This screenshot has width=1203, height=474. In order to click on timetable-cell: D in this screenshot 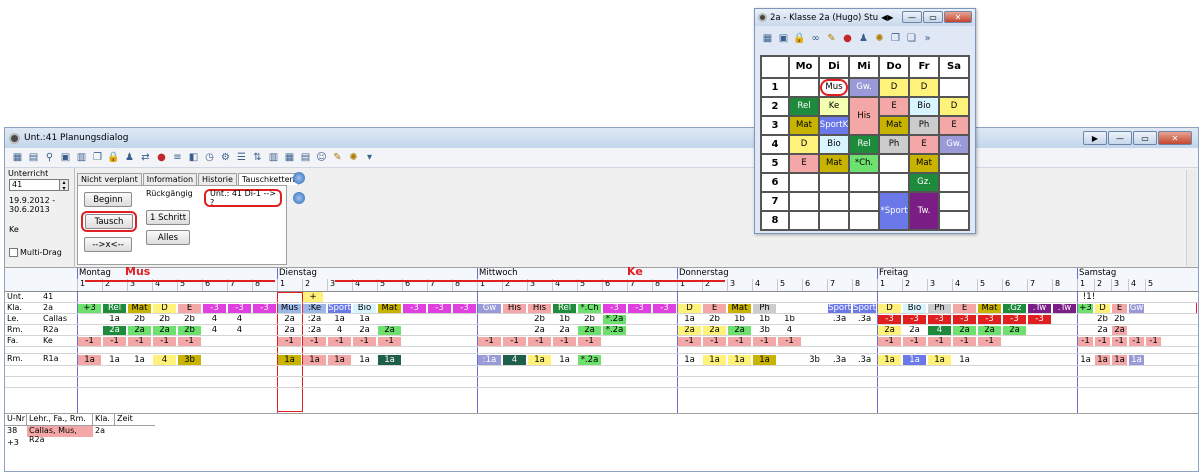, I will do `click(924, 87)`.